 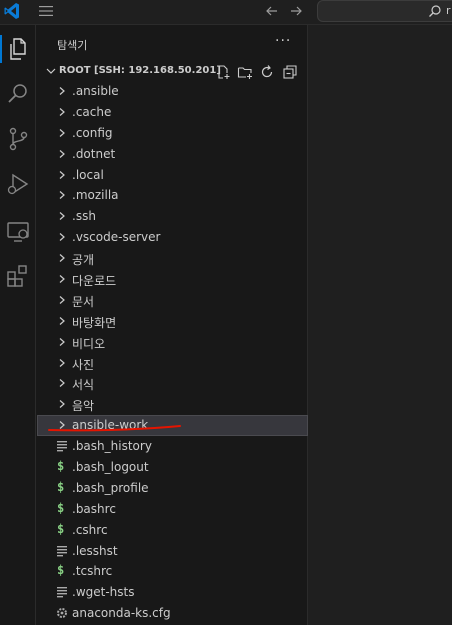 I want to click on tree-item-label: .bashrc, so click(x=94, y=508).